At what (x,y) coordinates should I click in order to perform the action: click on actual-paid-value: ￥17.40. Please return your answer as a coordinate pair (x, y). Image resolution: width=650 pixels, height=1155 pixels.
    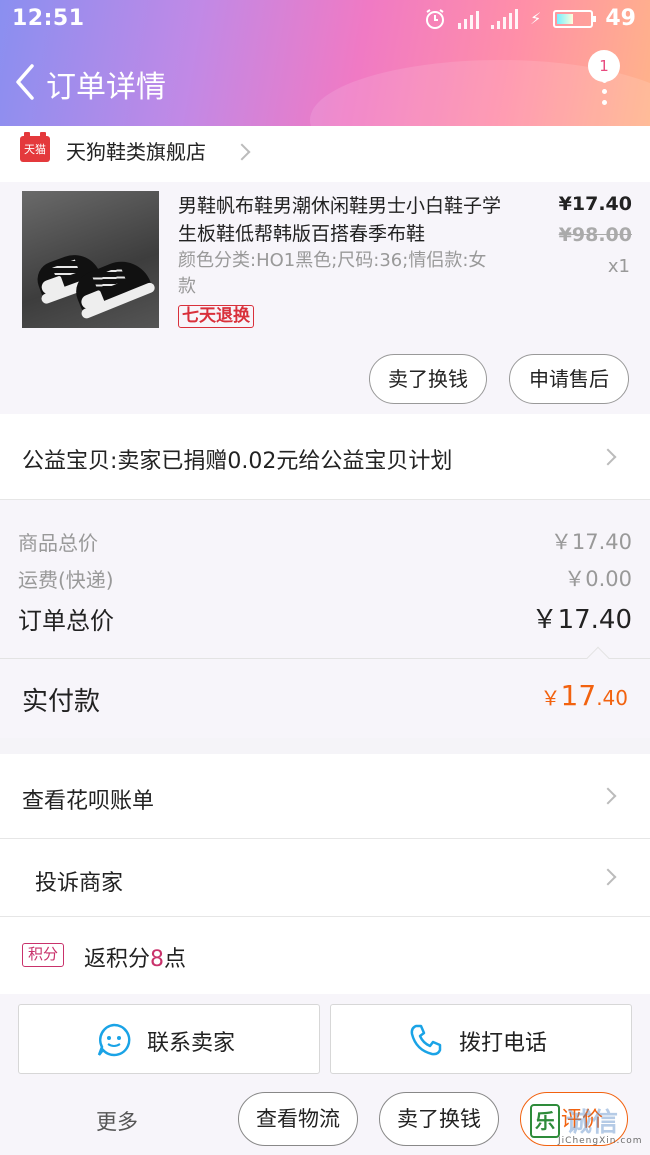
    Looking at the image, I should click on (584, 695).